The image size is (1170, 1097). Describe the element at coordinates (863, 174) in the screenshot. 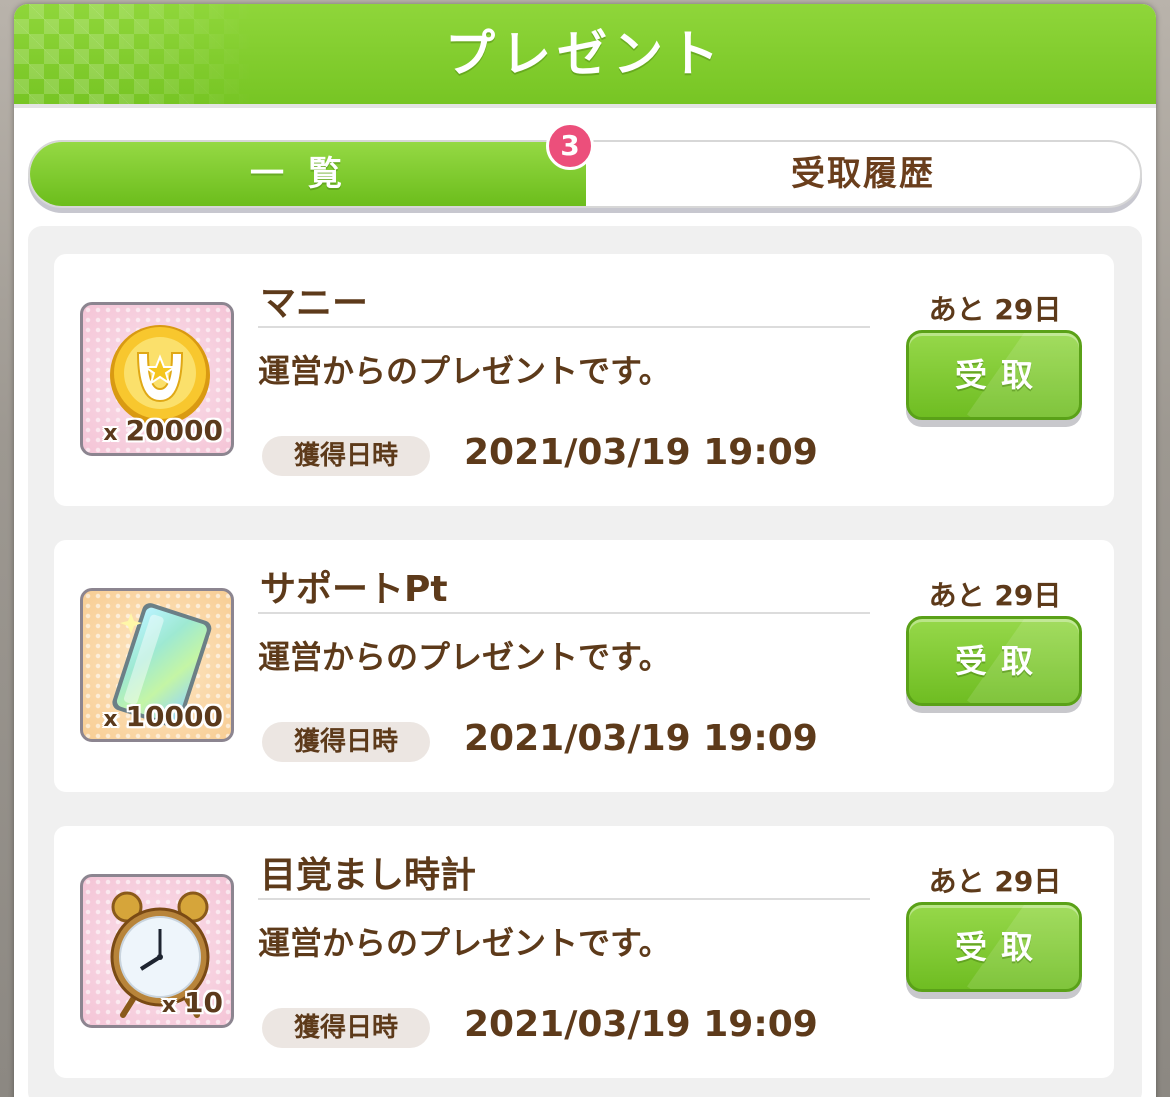

I see `tab-history: 受取履歴` at that location.